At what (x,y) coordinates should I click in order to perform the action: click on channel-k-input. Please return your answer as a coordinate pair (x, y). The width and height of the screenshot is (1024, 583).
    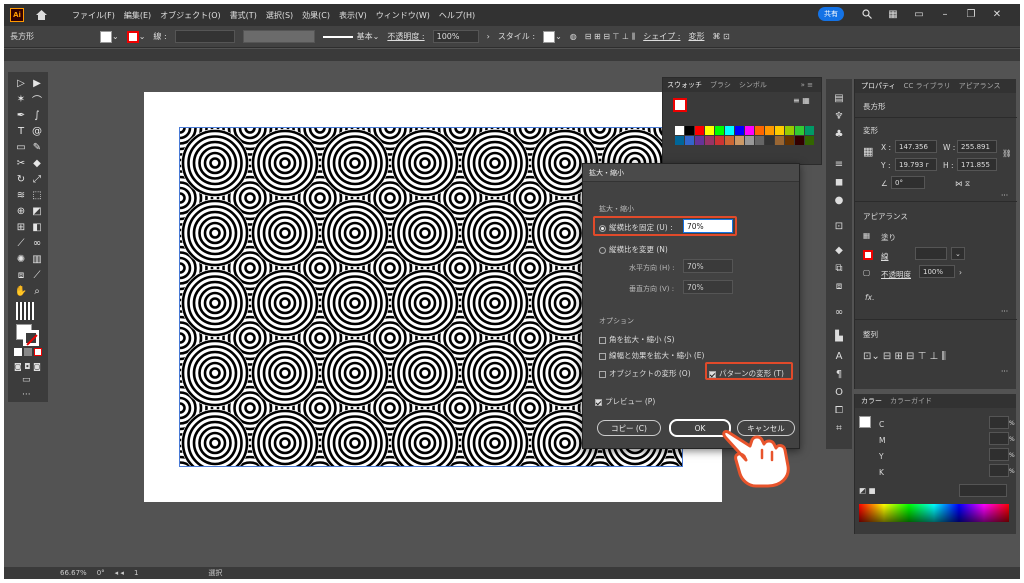
    Looking at the image, I should click on (999, 470).